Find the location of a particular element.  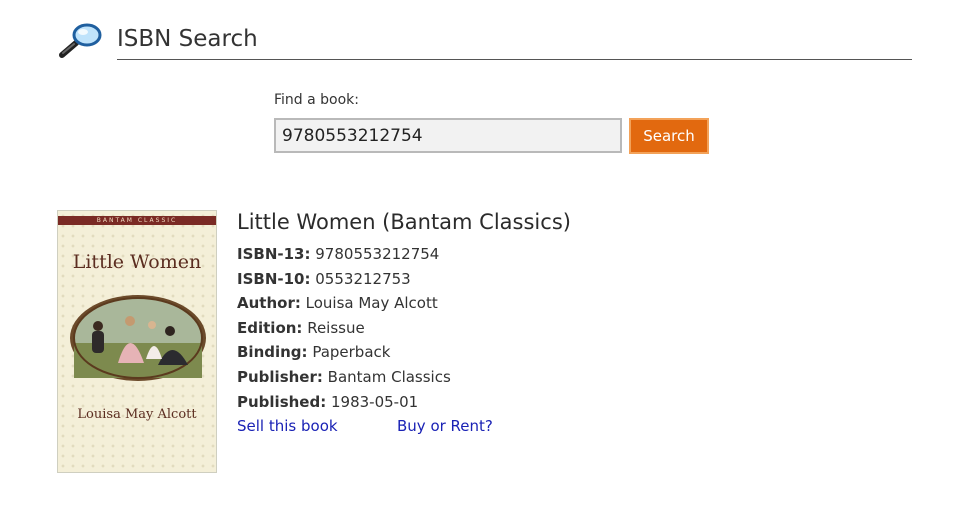

detail-value: 0553212753 is located at coordinates (363, 278).